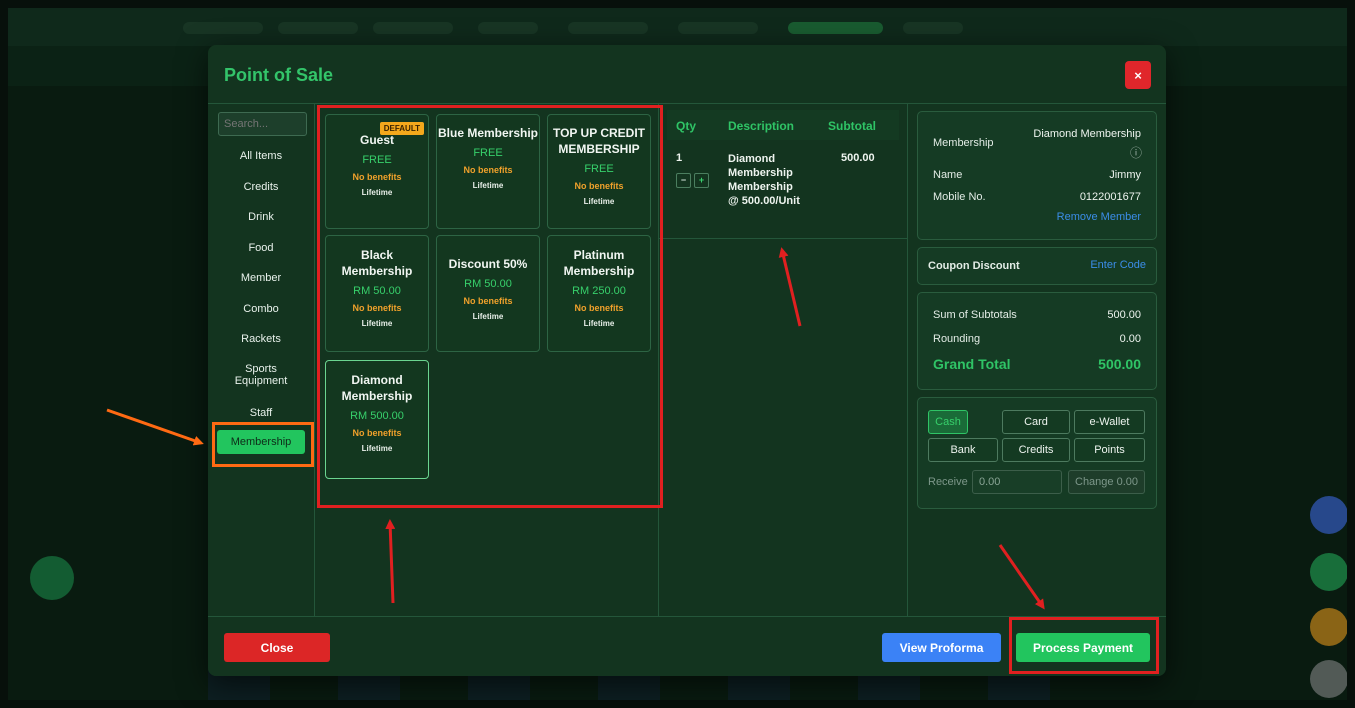  Describe the element at coordinates (701, 180) in the screenshot. I see `qty-plus-button: +` at that location.